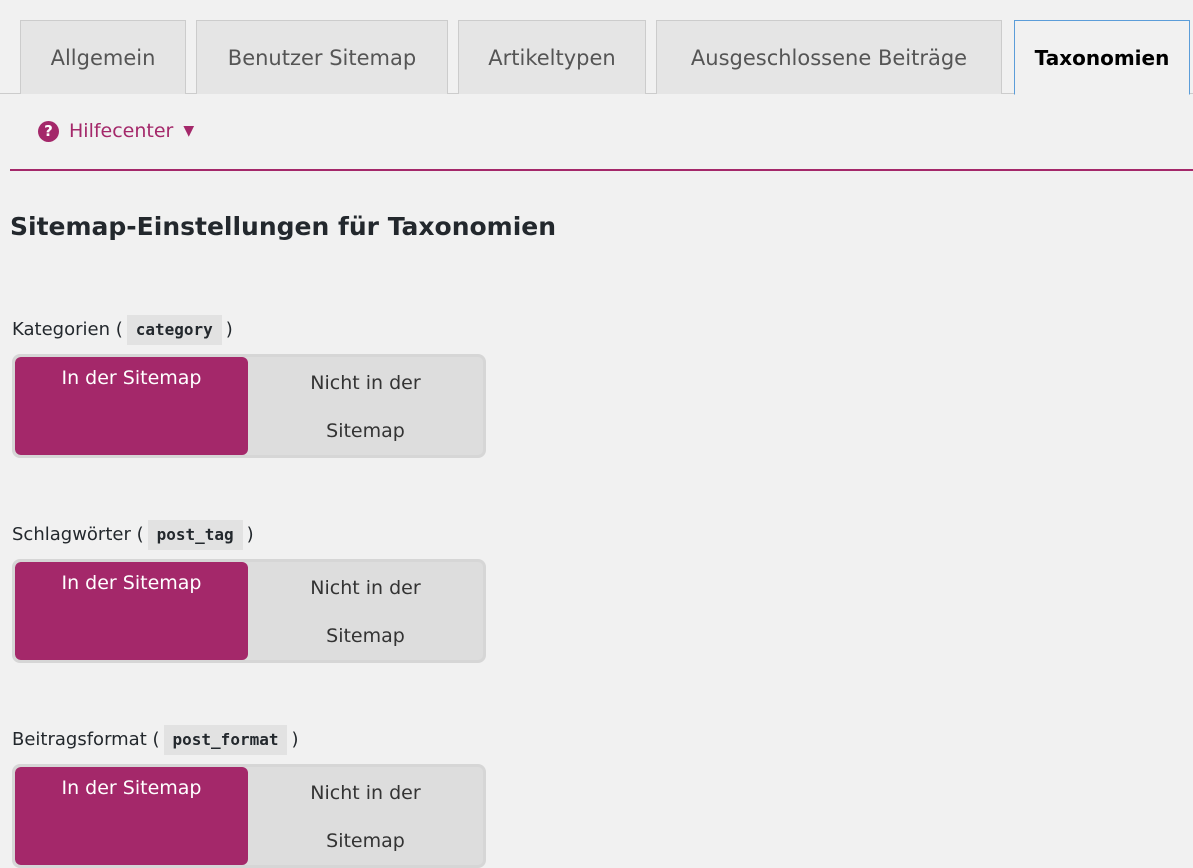  Describe the element at coordinates (174, 330) in the screenshot. I see `taxonomy-slug: category` at that location.